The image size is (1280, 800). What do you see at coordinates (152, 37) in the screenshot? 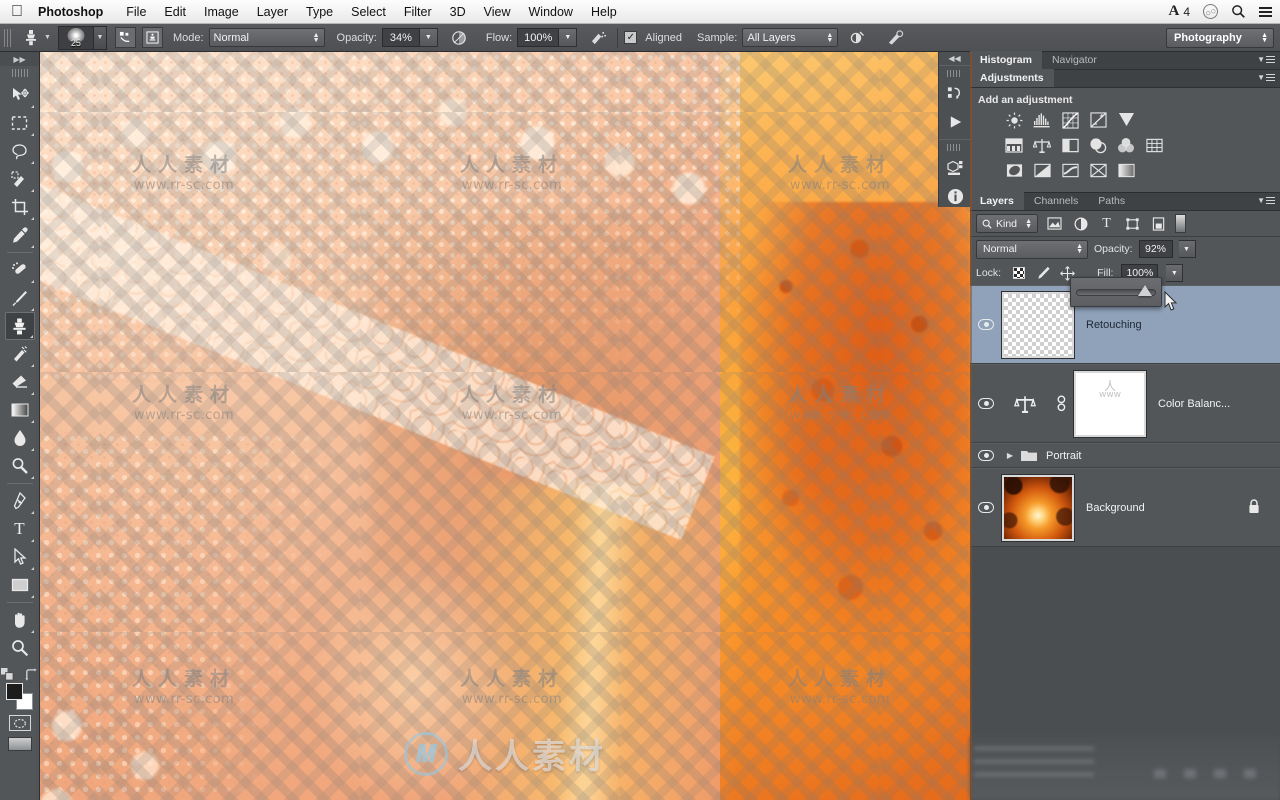
I see `clone-source-icon` at bounding box center [152, 37].